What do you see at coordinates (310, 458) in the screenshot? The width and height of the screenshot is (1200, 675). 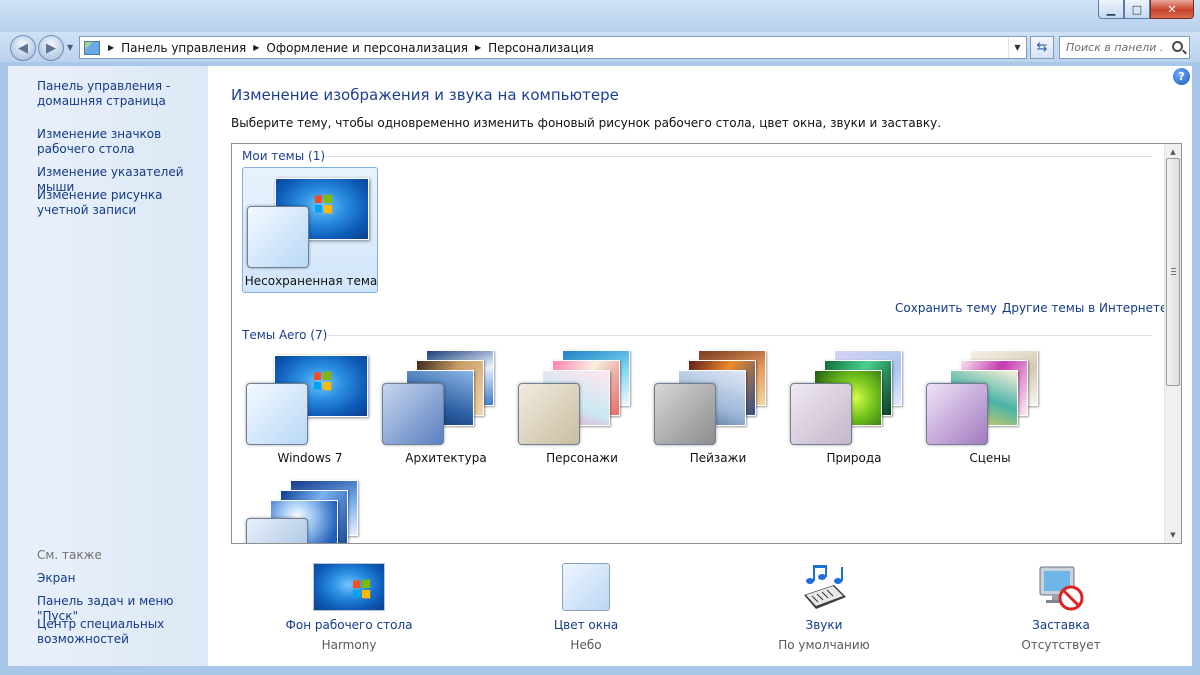 I see `theme-label: Windows 7` at bounding box center [310, 458].